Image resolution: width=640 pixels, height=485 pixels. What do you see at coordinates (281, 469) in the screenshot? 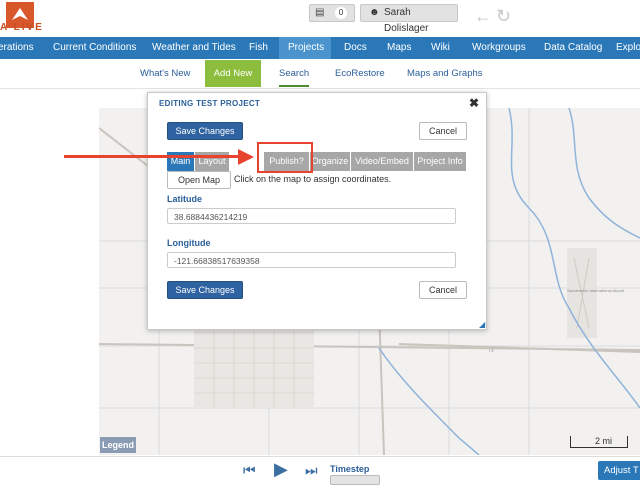
I see `play-icon: ▶` at bounding box center [281, 469].